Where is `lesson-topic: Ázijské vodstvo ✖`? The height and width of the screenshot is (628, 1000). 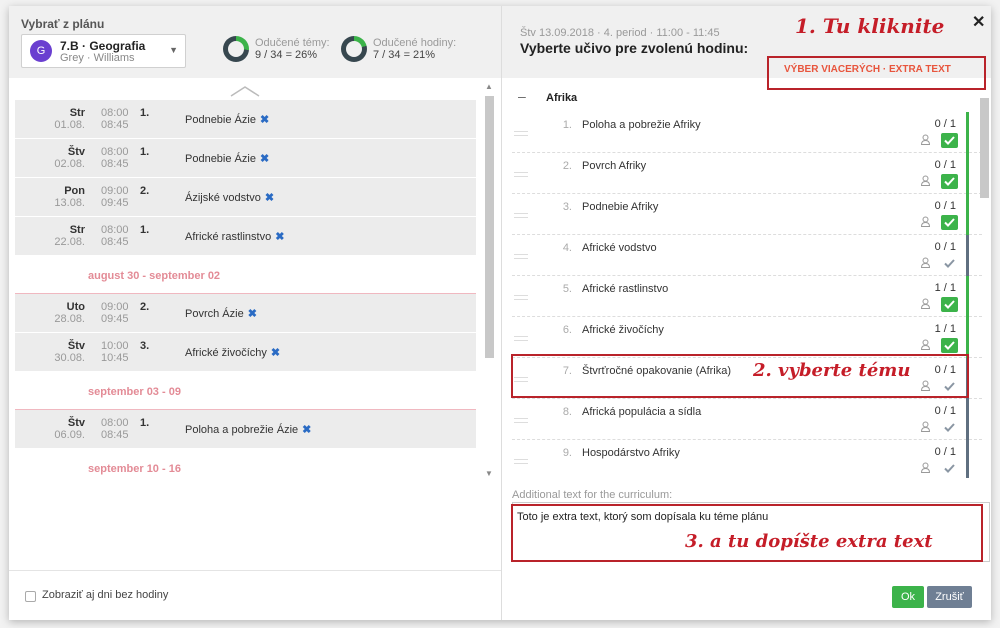
lesson-topic: Ázijské vodstvo ✖ is located at coordinates (229, 197).